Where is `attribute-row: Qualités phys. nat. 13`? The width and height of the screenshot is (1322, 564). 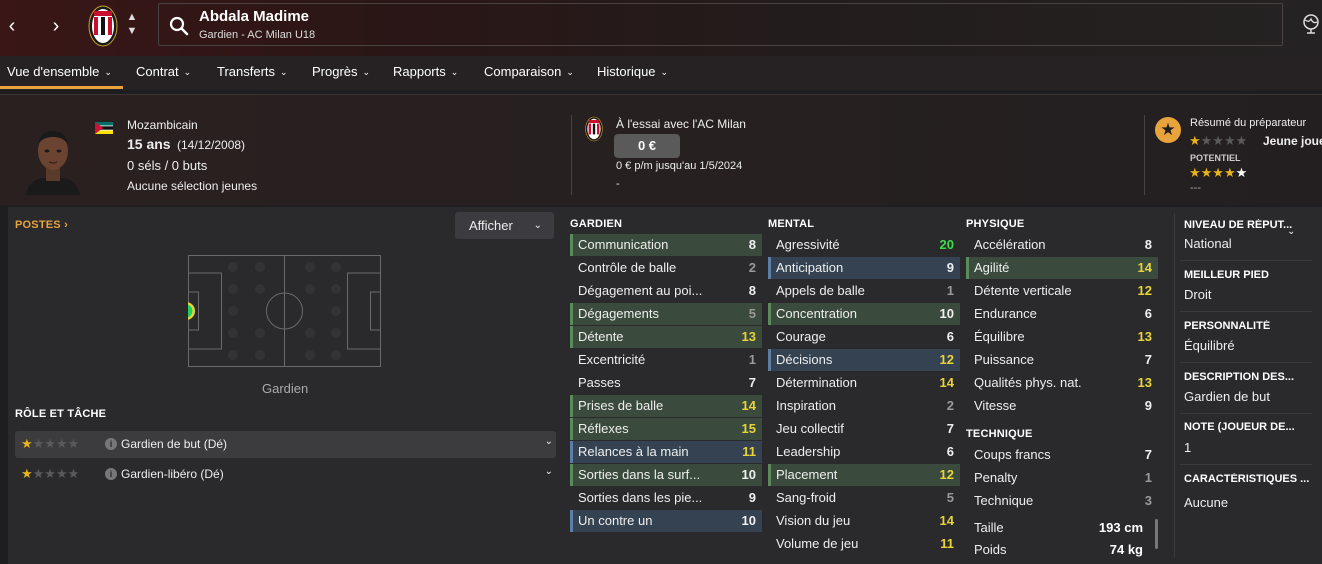
attribute-row: Qualités phys. nat. 13 is located at coordinates (1062, 383).